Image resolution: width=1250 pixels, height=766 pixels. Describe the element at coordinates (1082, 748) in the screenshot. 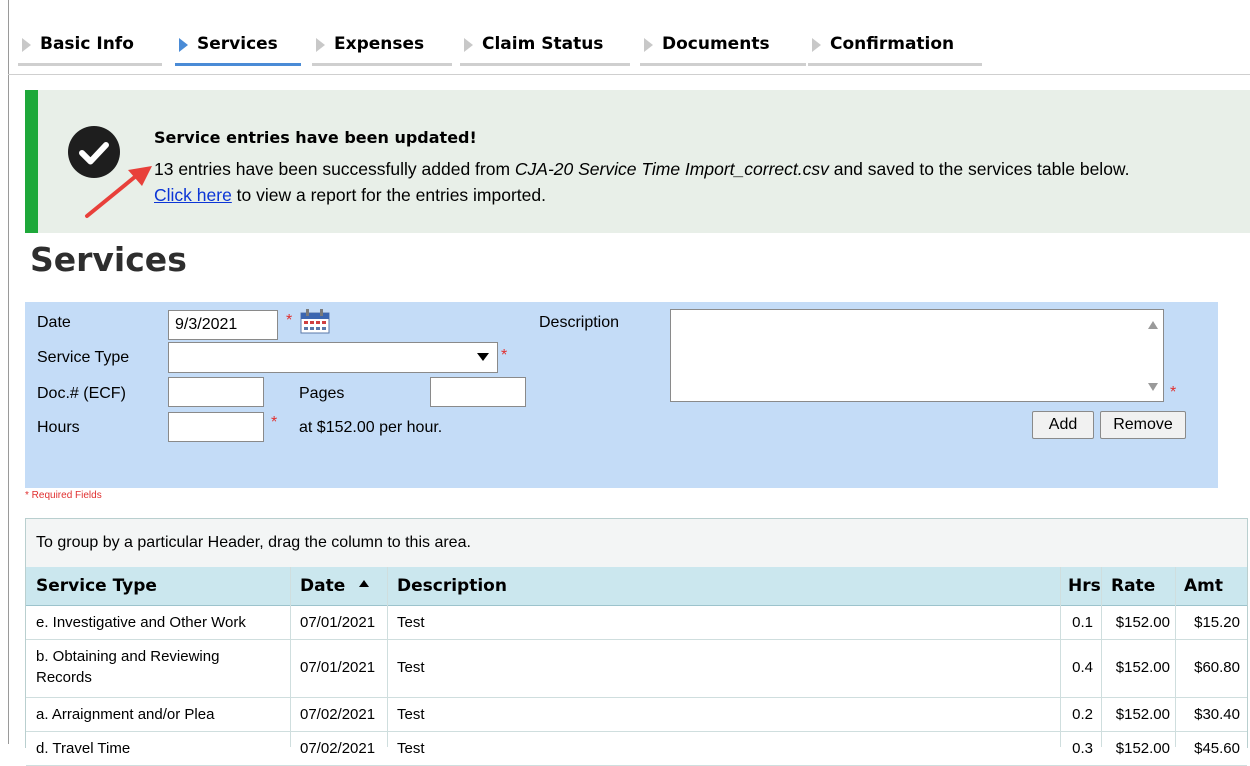

I see `cell-hrs: 0.3` at that location.